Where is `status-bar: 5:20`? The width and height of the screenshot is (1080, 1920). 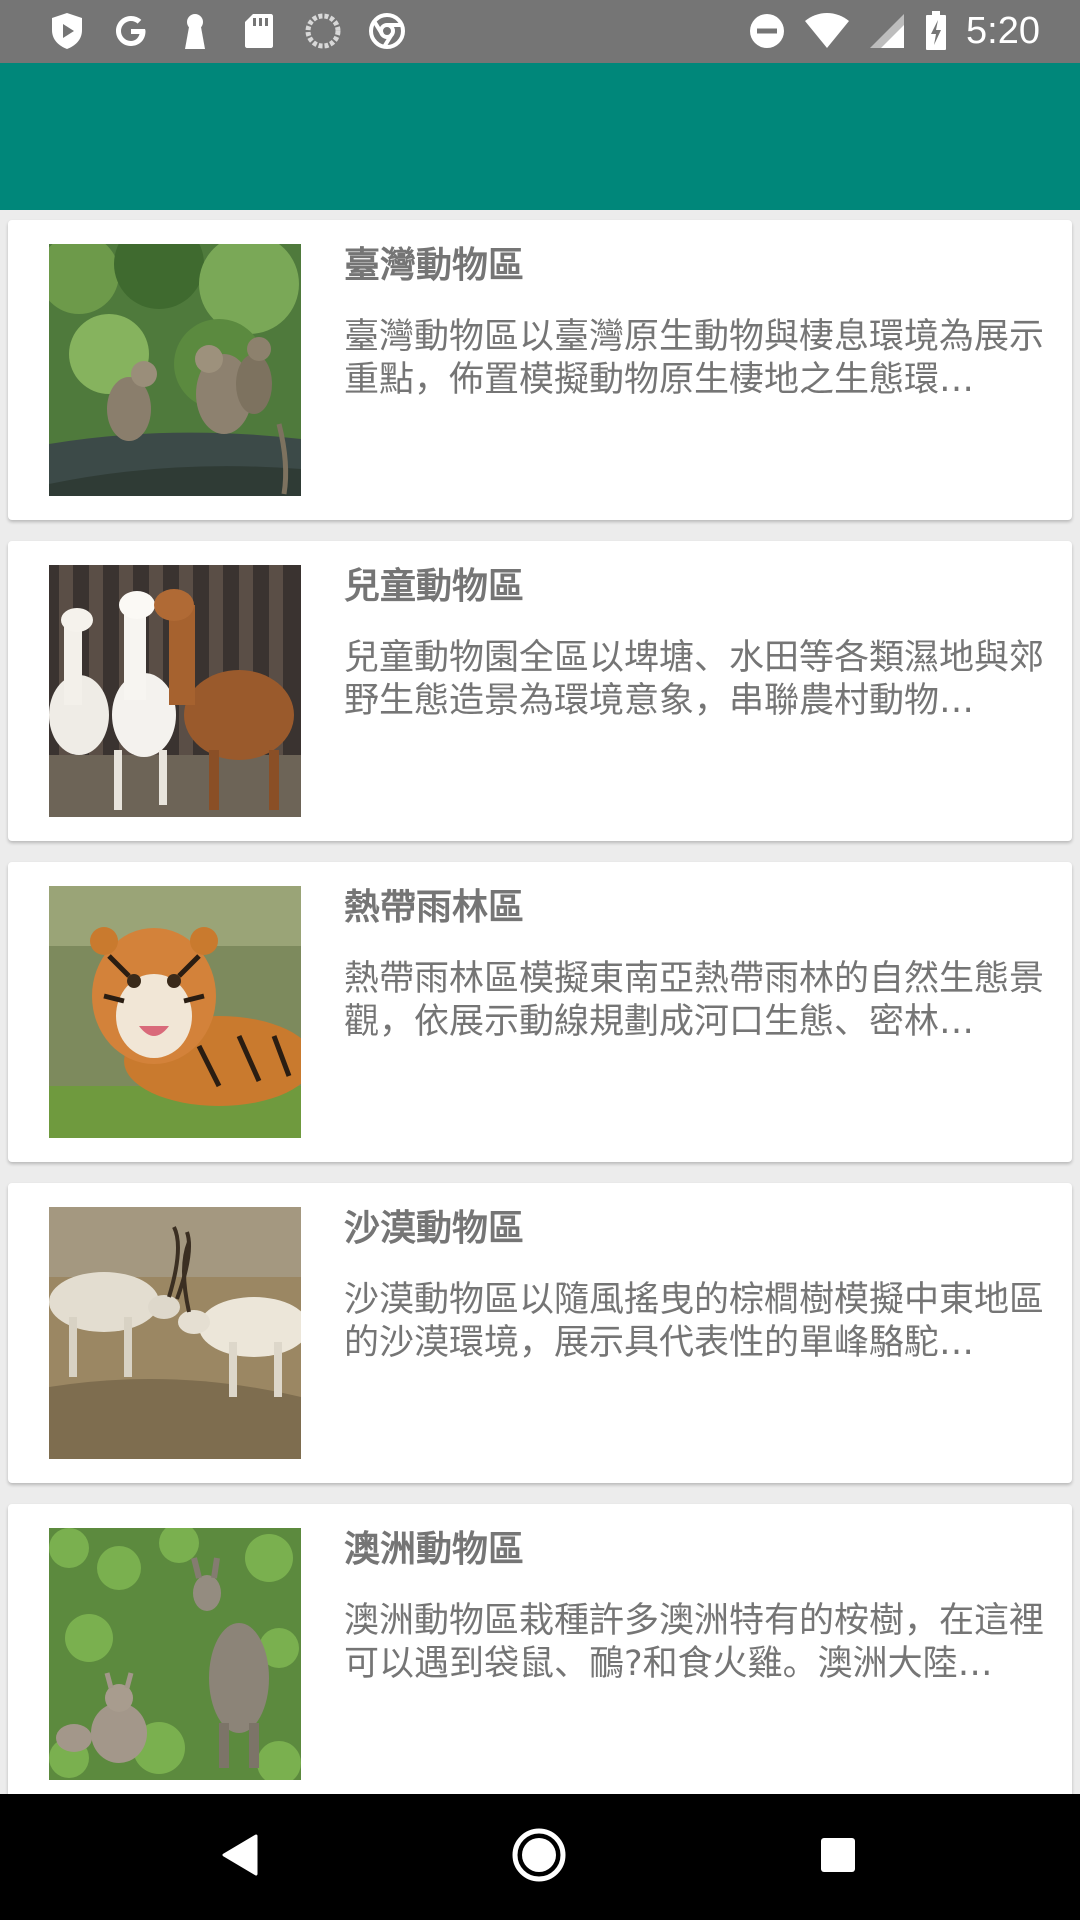 status-bar: 5:20 is located at coordinates (540, 31).